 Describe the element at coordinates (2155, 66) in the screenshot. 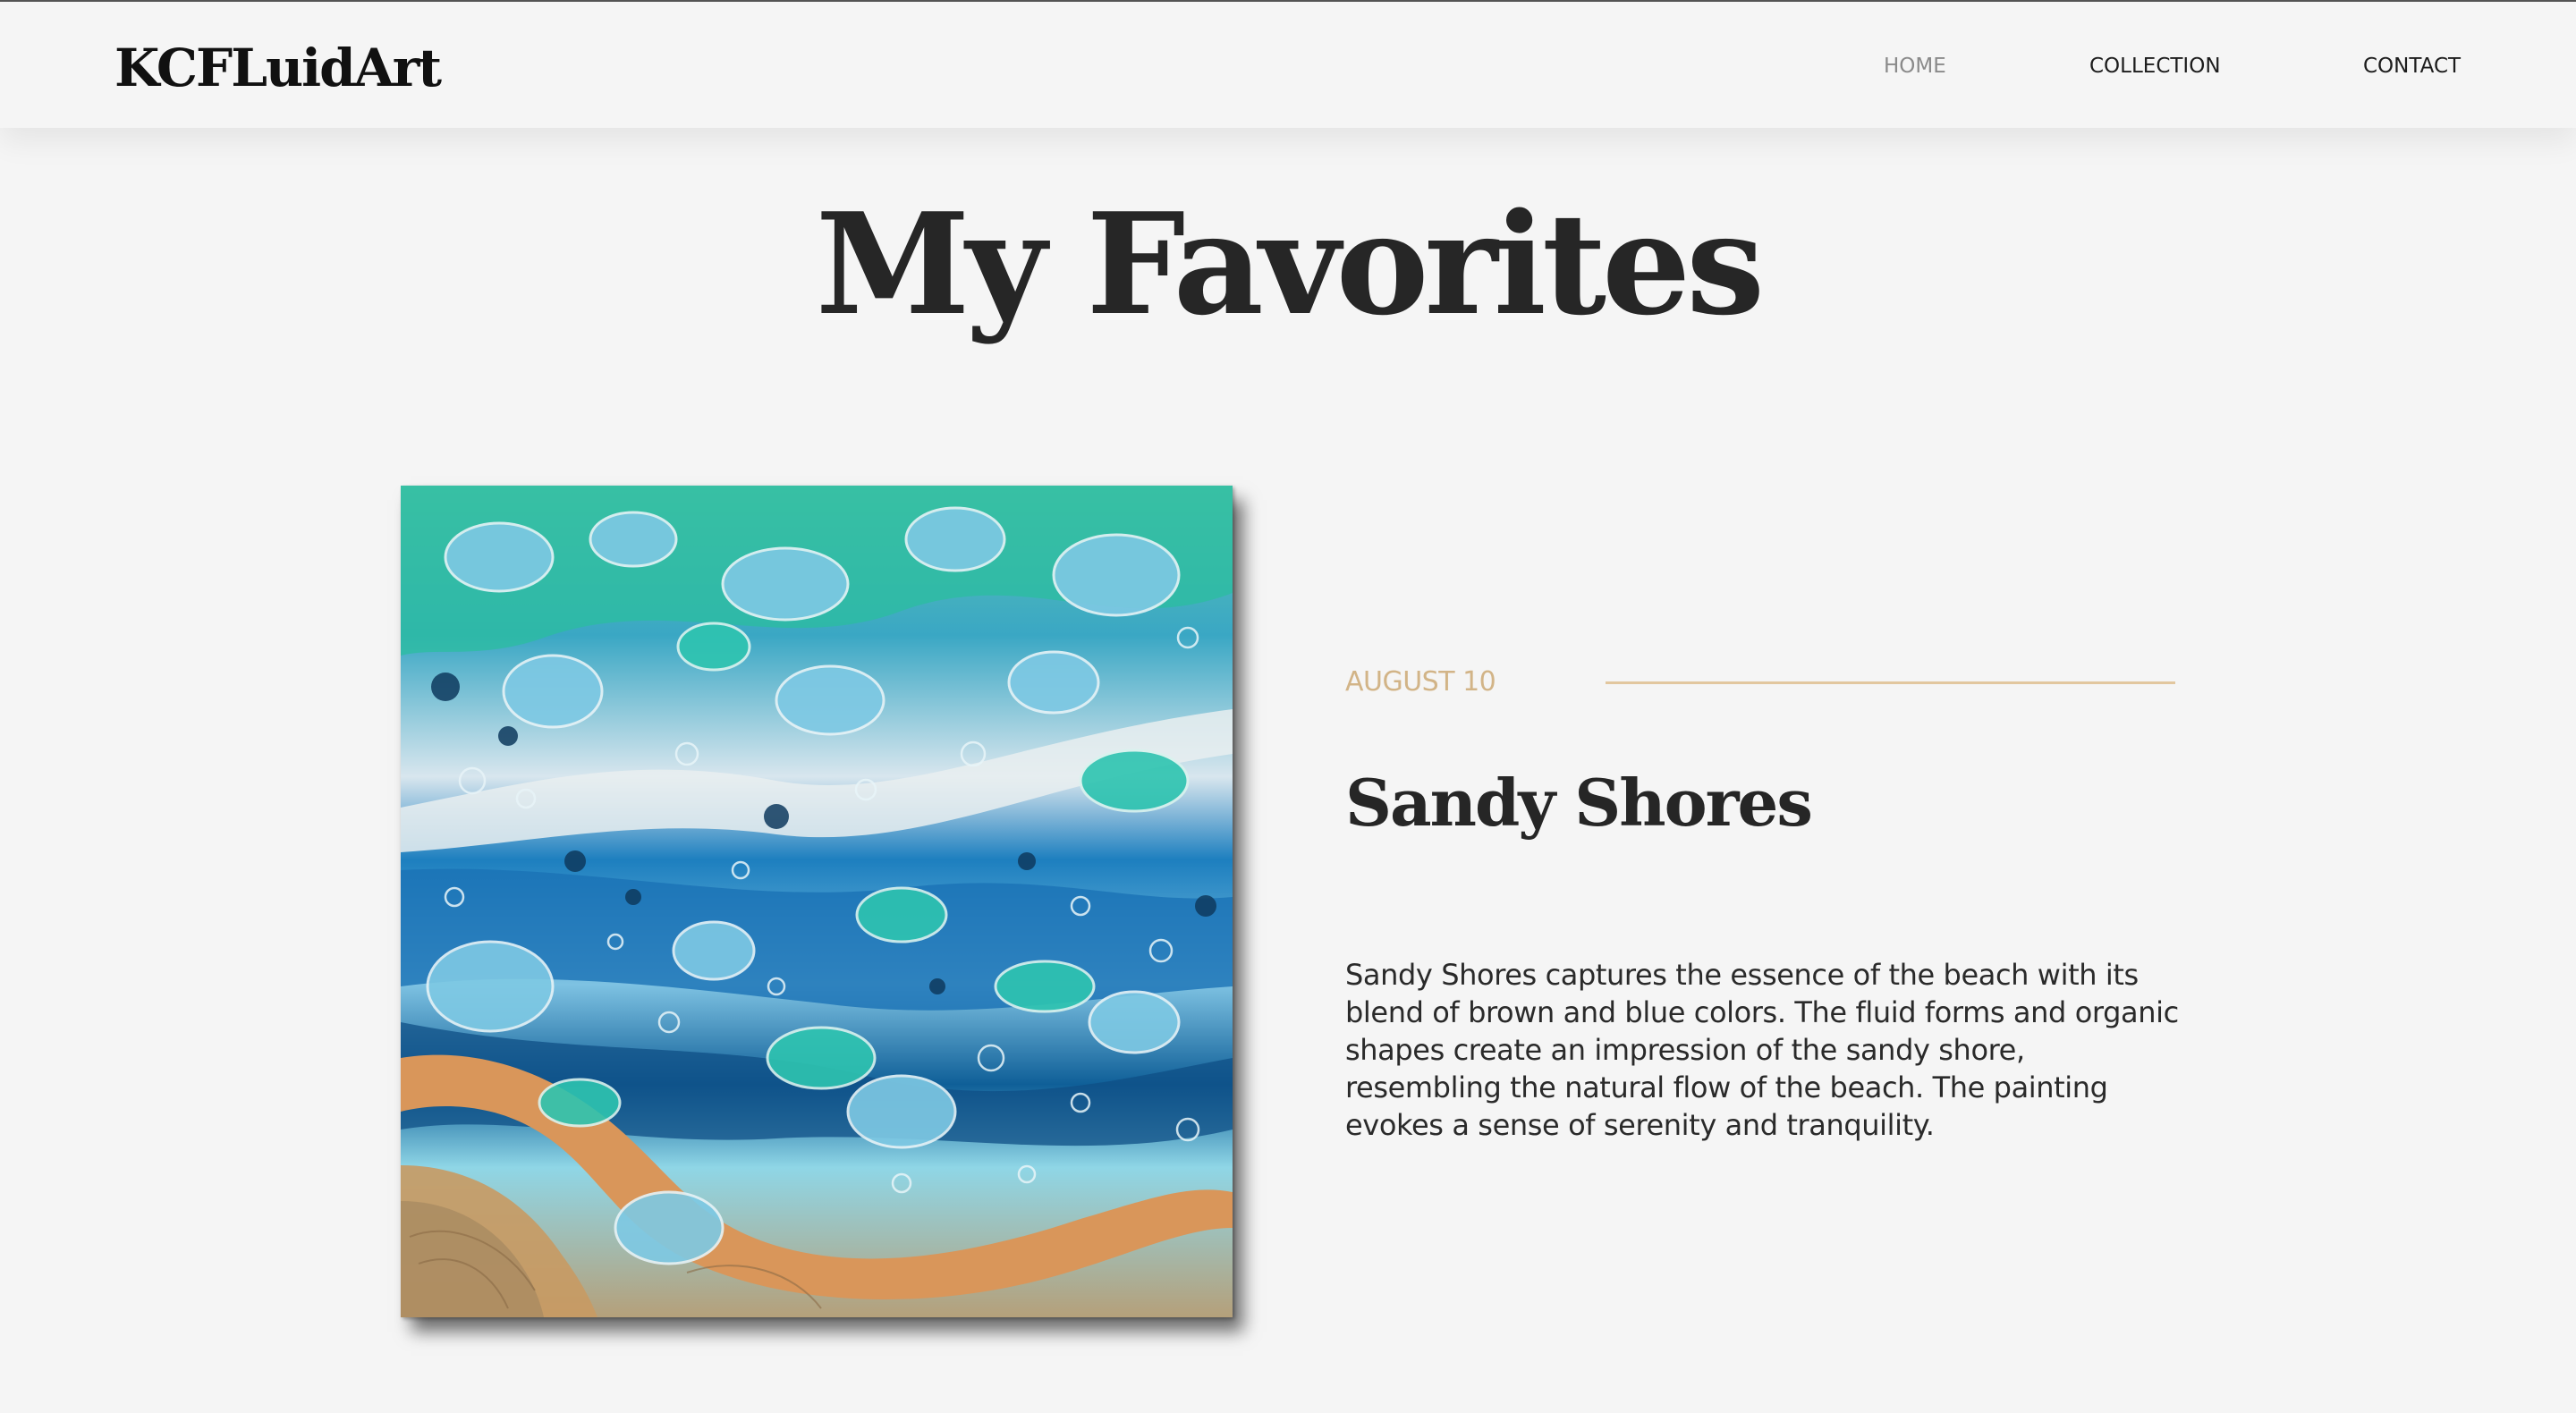

I see `nav-collection-link: COLLECTION` at that location.